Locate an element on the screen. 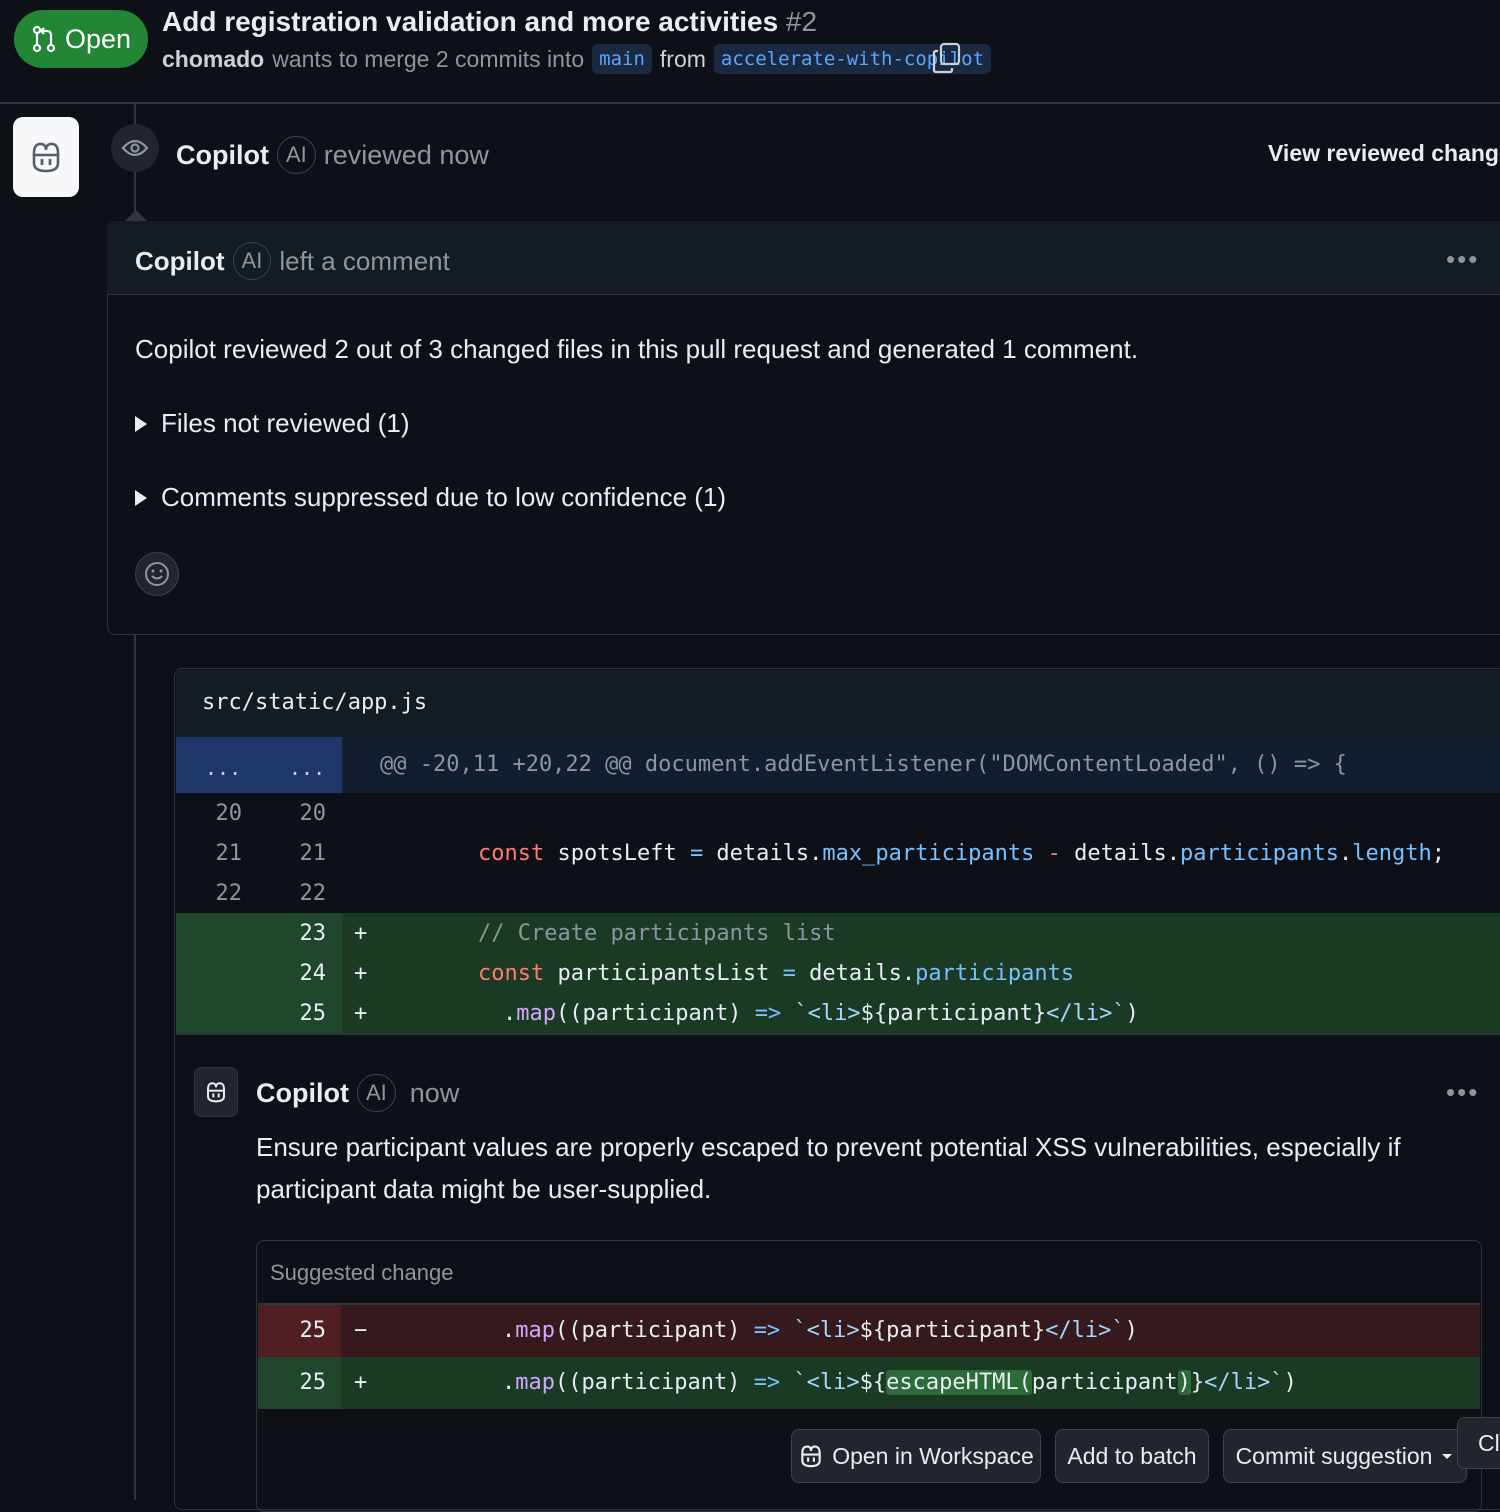 Image resolution: width=1500 pixels, height=1512 pixels. inline-comment-more-button: ••• is located at coordinates (1462, 1092).